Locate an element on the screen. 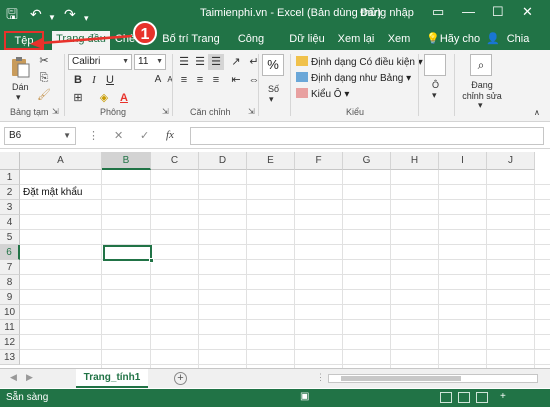 The width and height of the screenshot is (550, 407). alignment-launcher-icon: ⇲ is located at coordinates (251, 111).